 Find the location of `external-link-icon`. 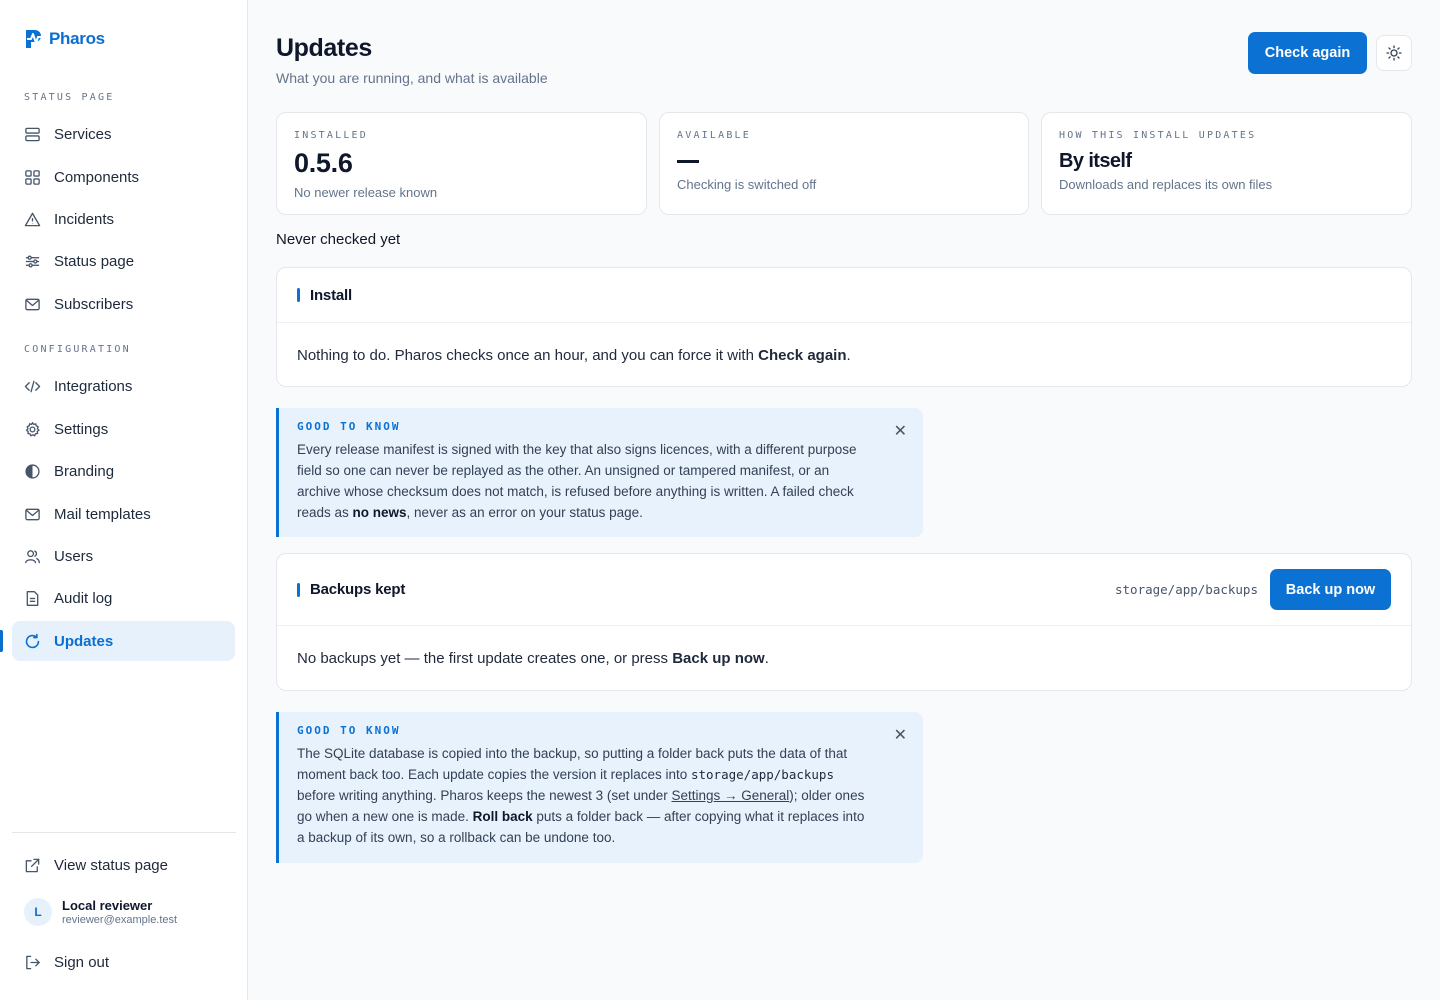

external-link-icon is located at coordinates (32, 865).